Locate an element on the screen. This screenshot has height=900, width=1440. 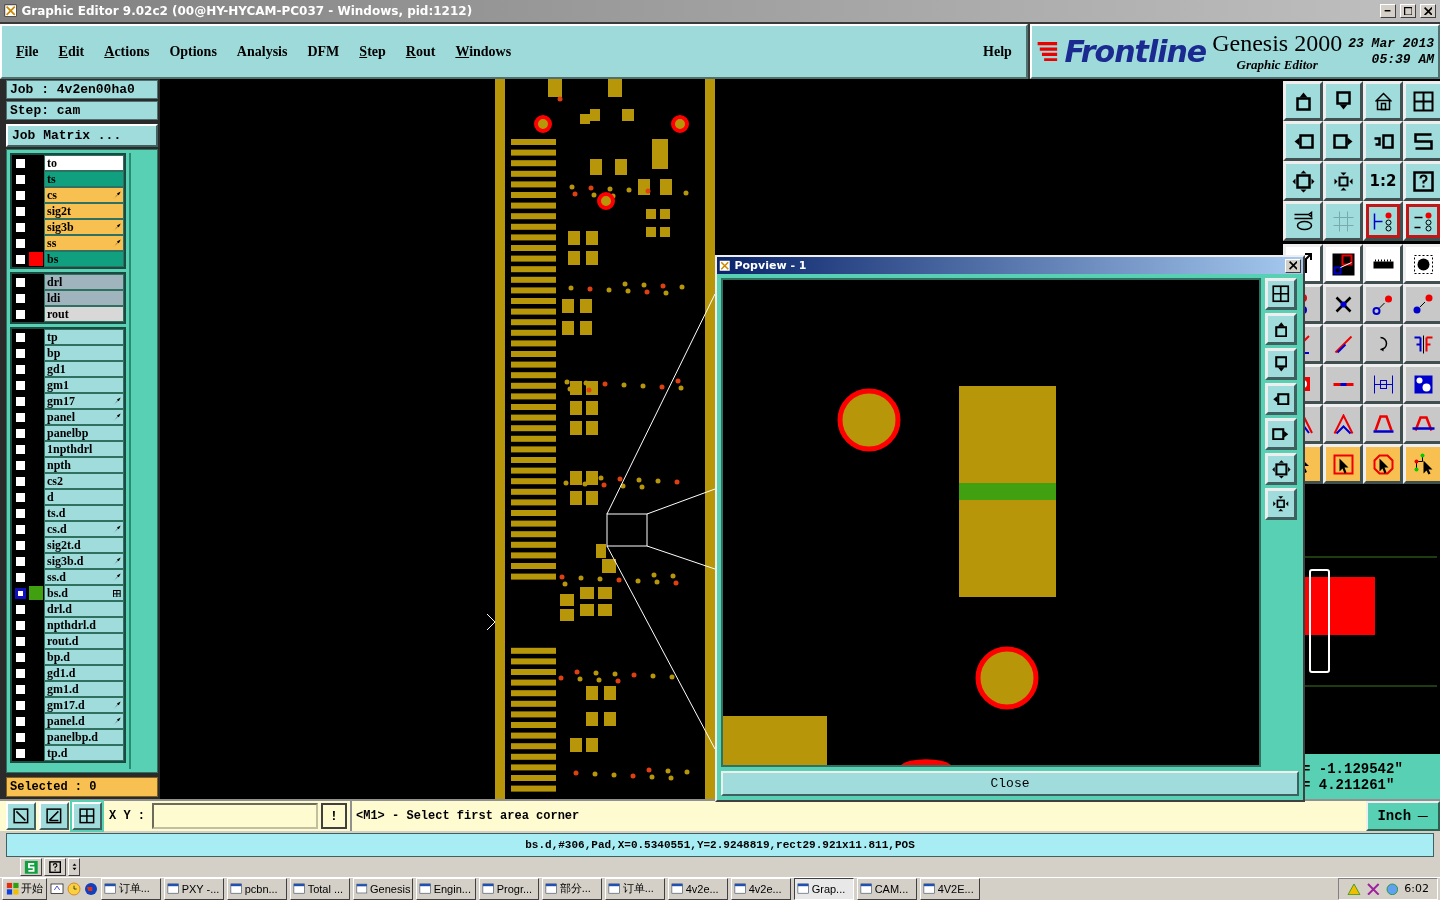
layer-name: rout.d is located at coordinates (84, 641).